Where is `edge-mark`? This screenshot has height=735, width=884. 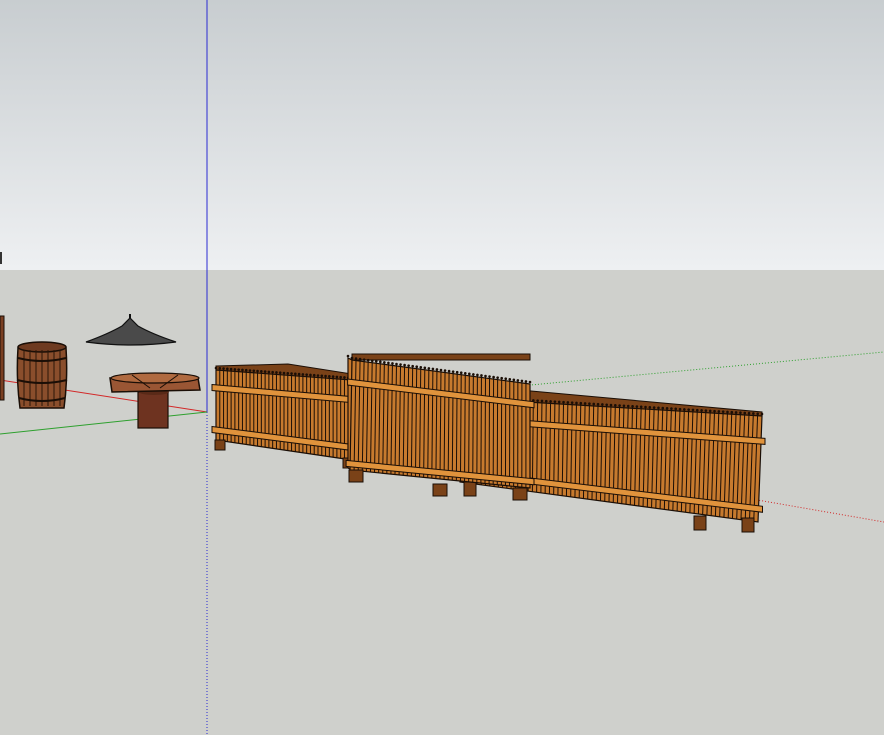 edge-mark is located at coordinates (1, 258).